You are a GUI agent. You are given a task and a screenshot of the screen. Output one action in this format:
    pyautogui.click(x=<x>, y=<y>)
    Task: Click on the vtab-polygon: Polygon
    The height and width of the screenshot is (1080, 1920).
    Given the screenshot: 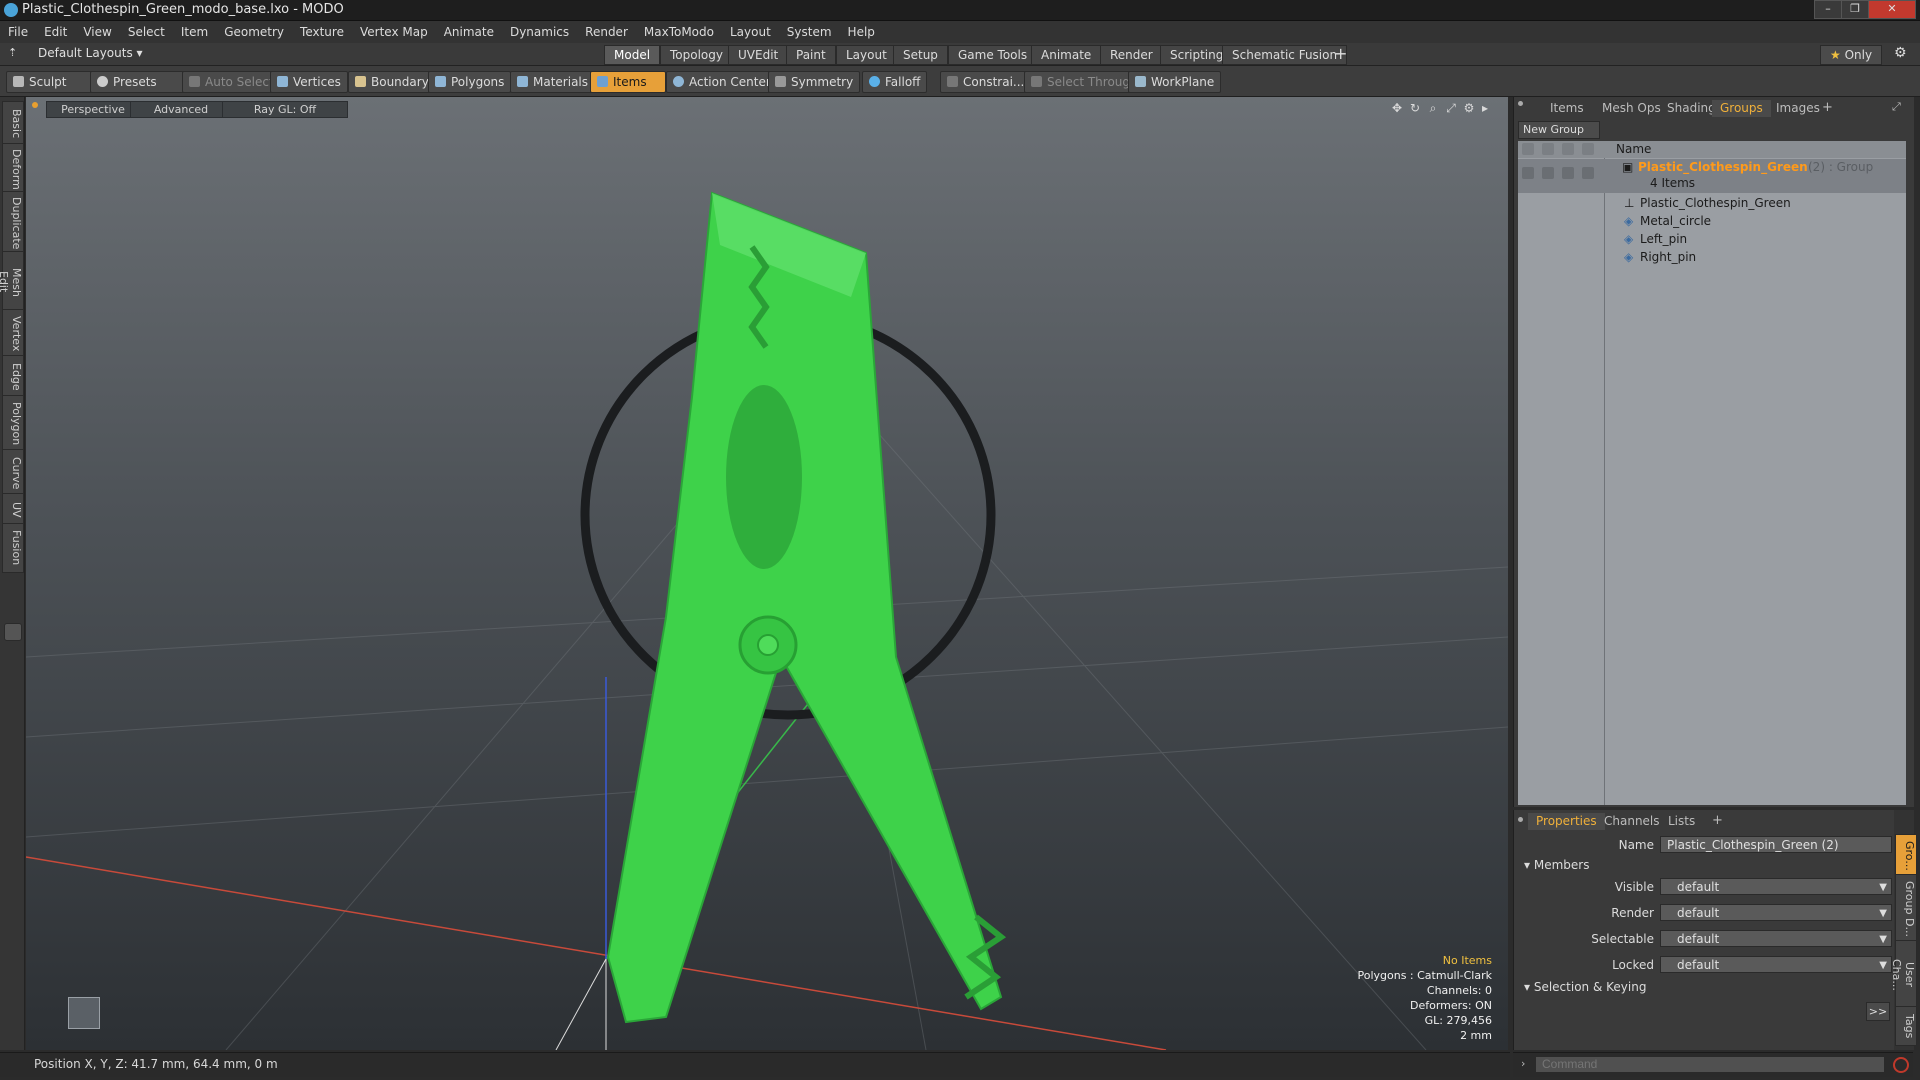 What is the action you would take?
    pyautogui.click(x=13, y=424)
    